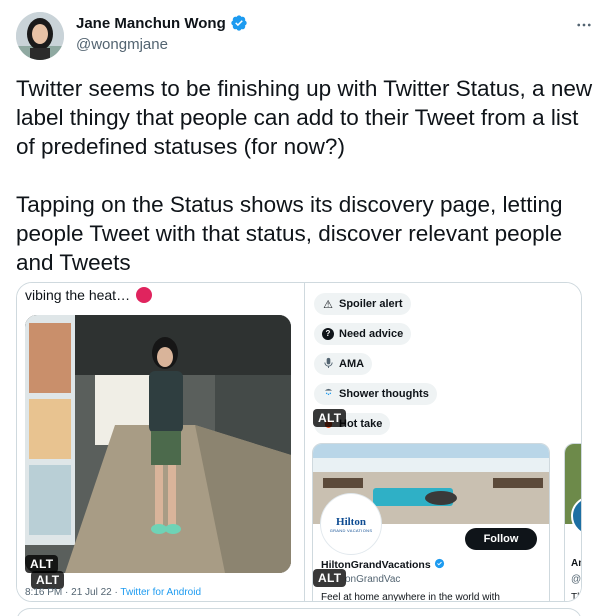 Image resolution: width=615 pixels, height=616 pixels. I want to click on status-row-partial, so click(375, 288).